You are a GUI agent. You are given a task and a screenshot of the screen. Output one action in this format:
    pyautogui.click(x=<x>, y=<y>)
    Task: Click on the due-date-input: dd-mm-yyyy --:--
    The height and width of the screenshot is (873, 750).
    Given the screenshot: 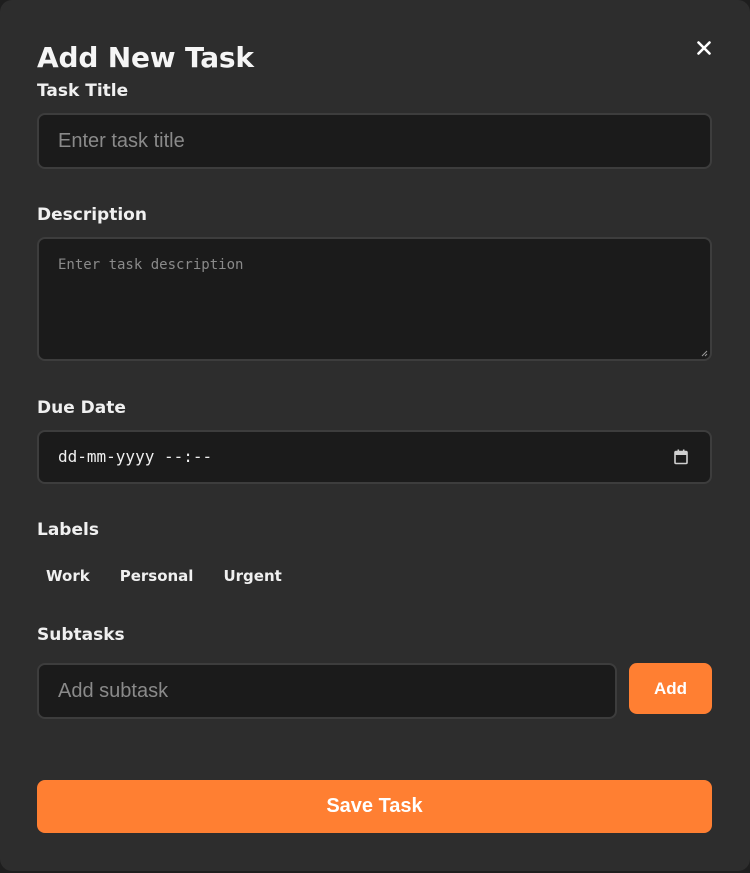 What is the action you would take?
    pyautogui.click(x=374, y=457)
    